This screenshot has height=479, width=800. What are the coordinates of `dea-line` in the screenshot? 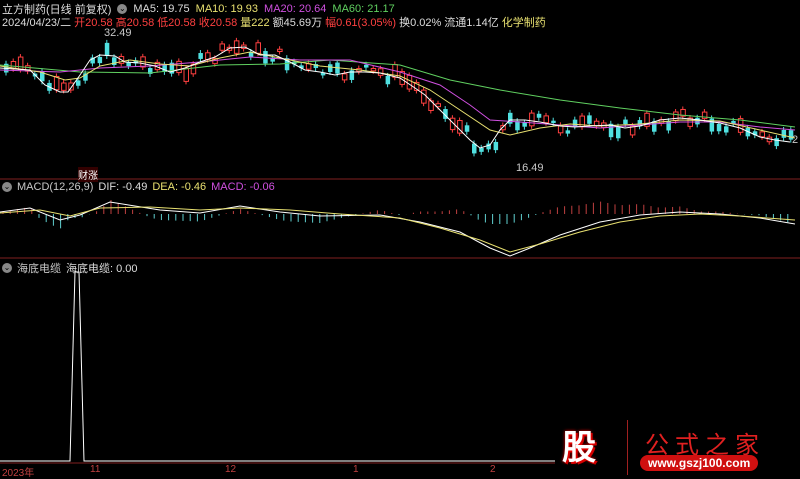 It's located at (398, 229).